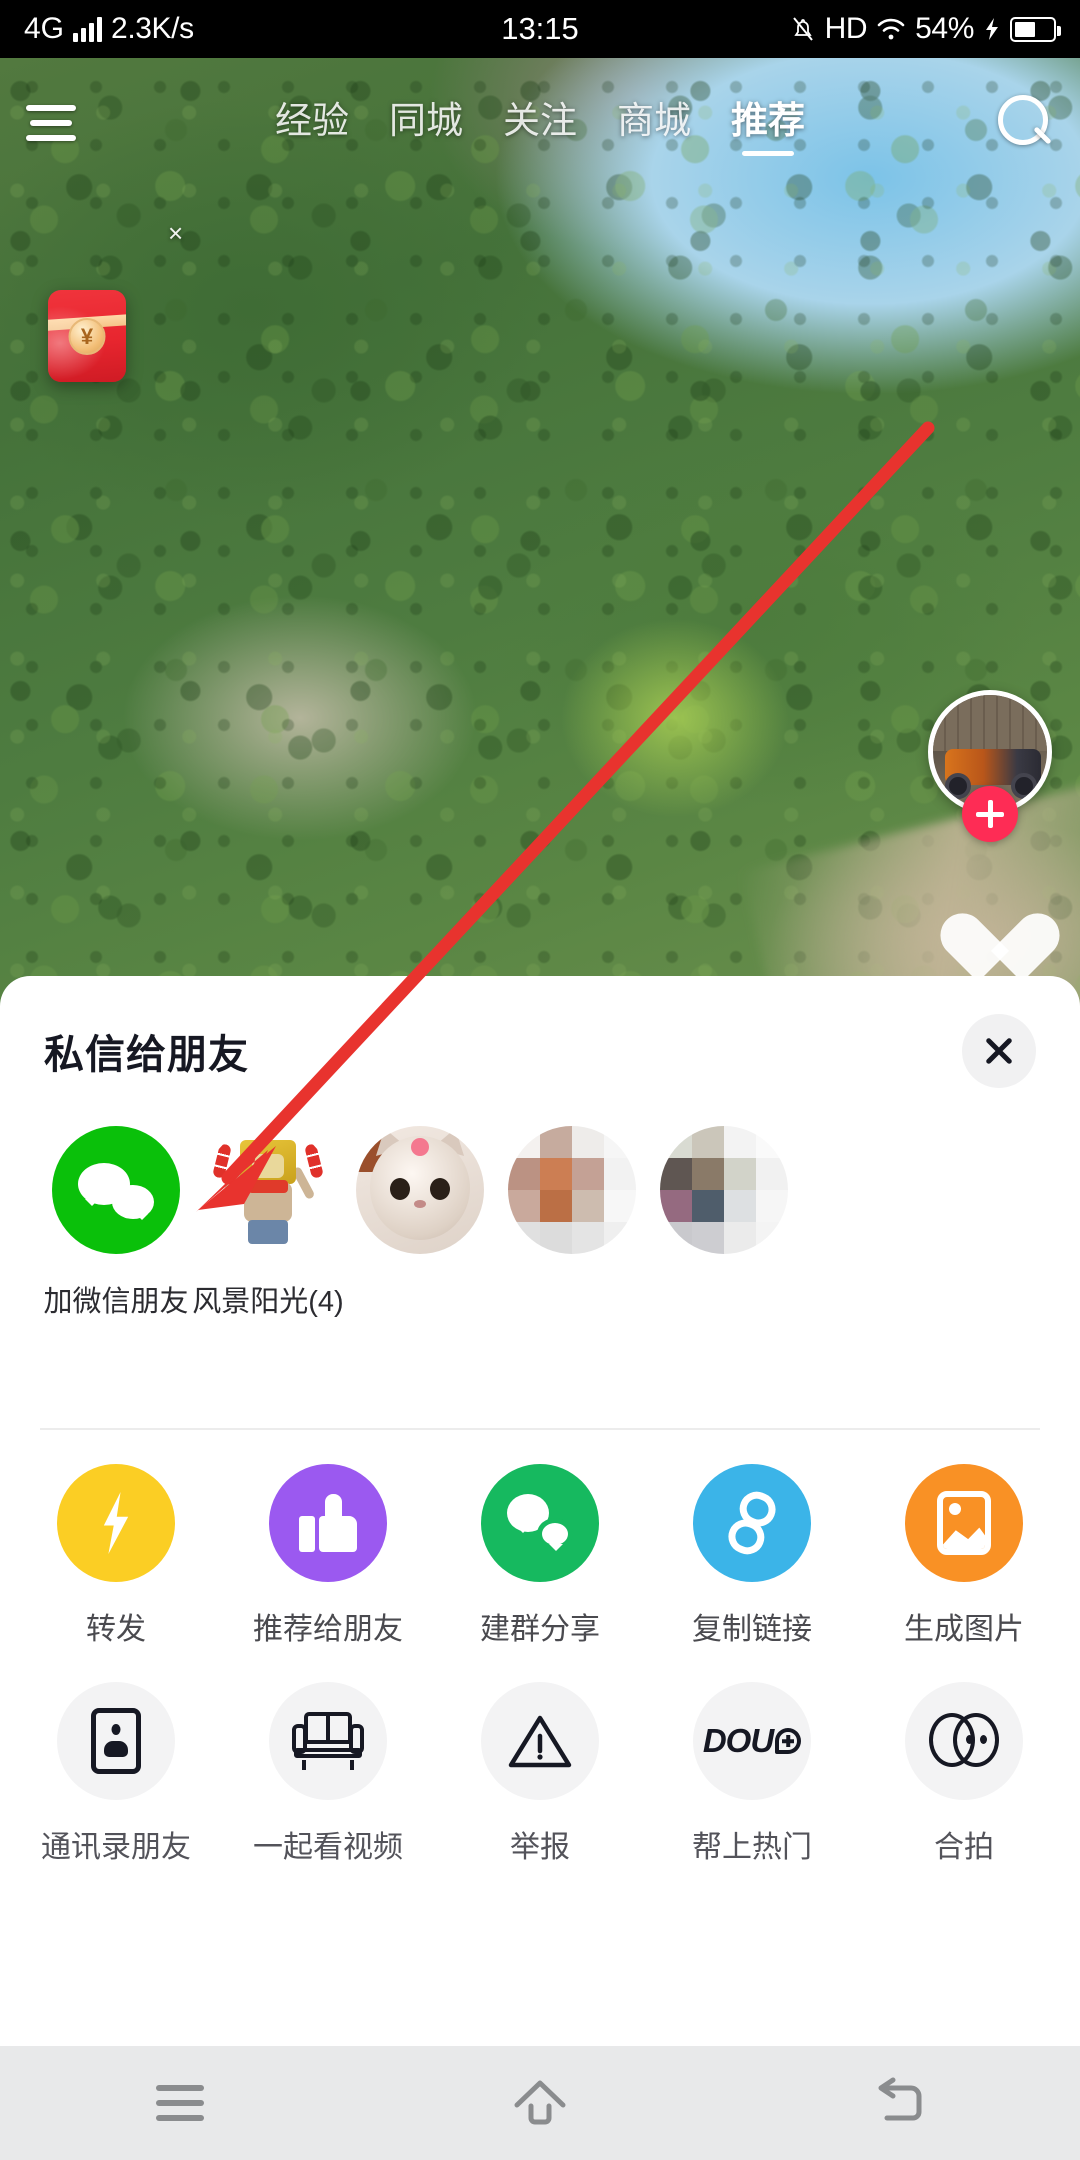 The image size is (1080, 2160). What do you see at coordinates (312, 123) in the screenshot?
I see `tab-jingyan: 经验` at bounding box center [312, 123].